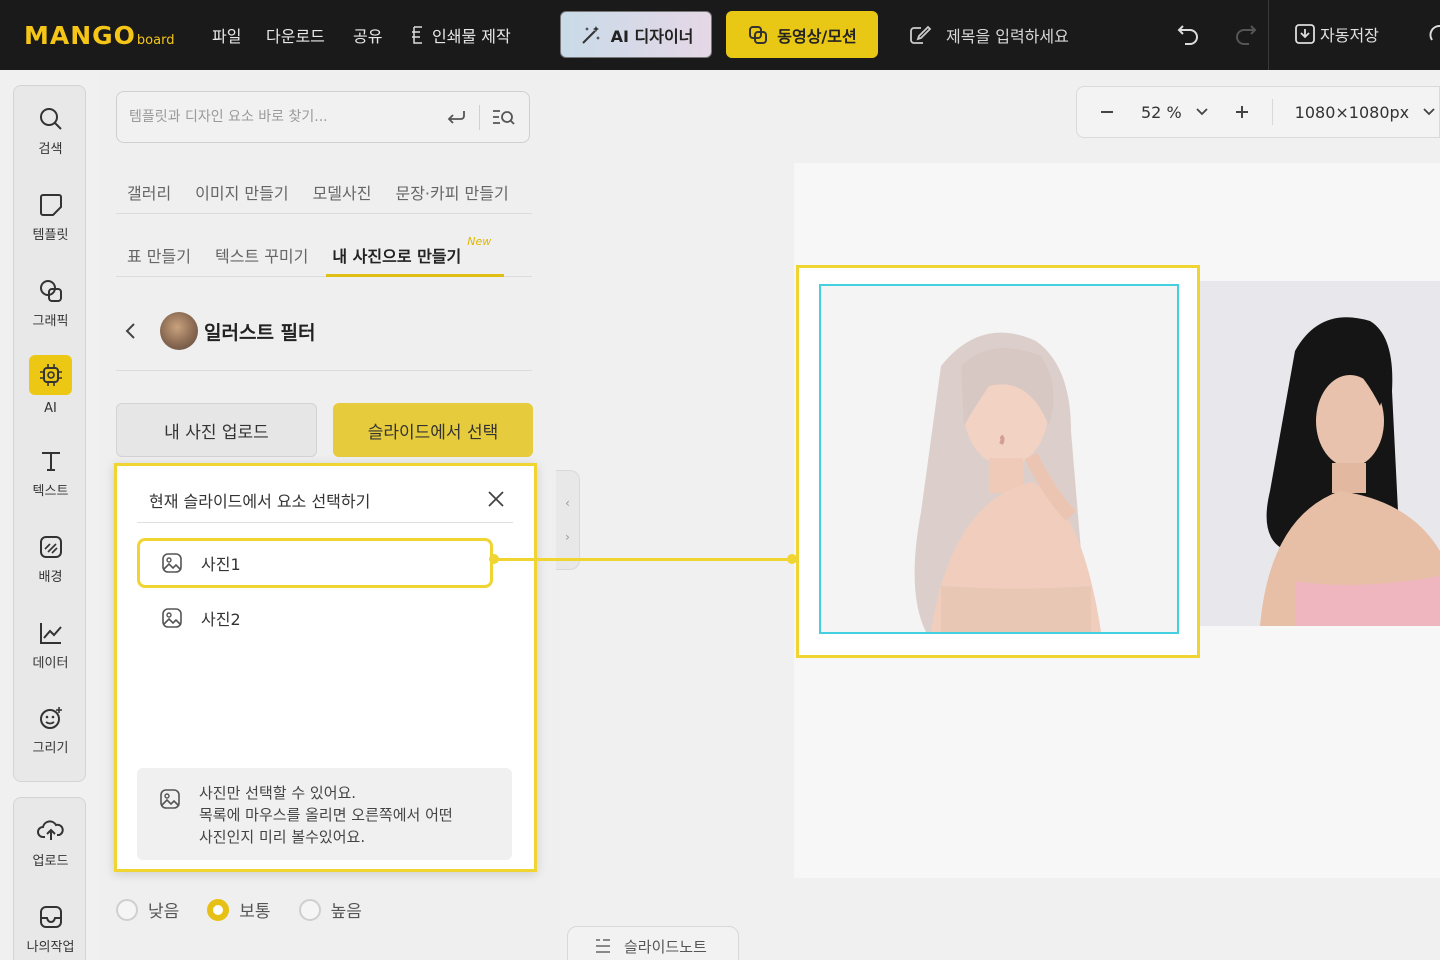  What do you see at coordinates (330, 909) in the screenshot?
I see `radio-high: 높음` at bounding box center [330, 909].